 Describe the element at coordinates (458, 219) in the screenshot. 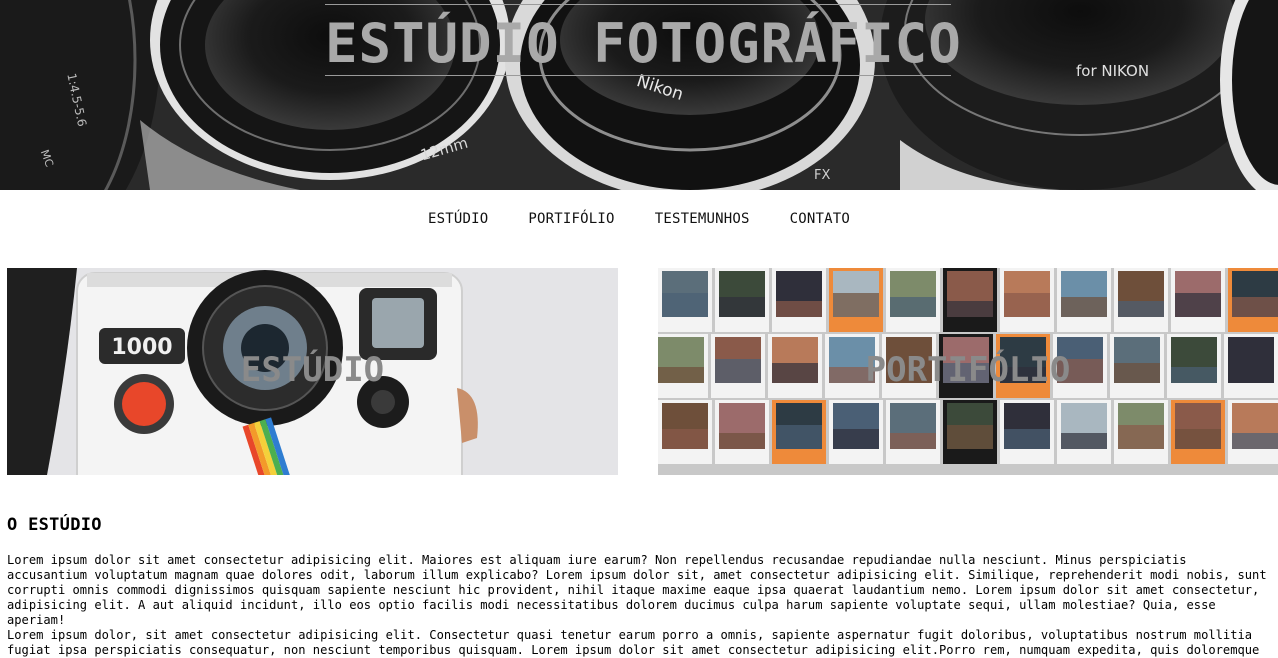

I see `nav-link-estudio: ESTÚDIO` at that location.